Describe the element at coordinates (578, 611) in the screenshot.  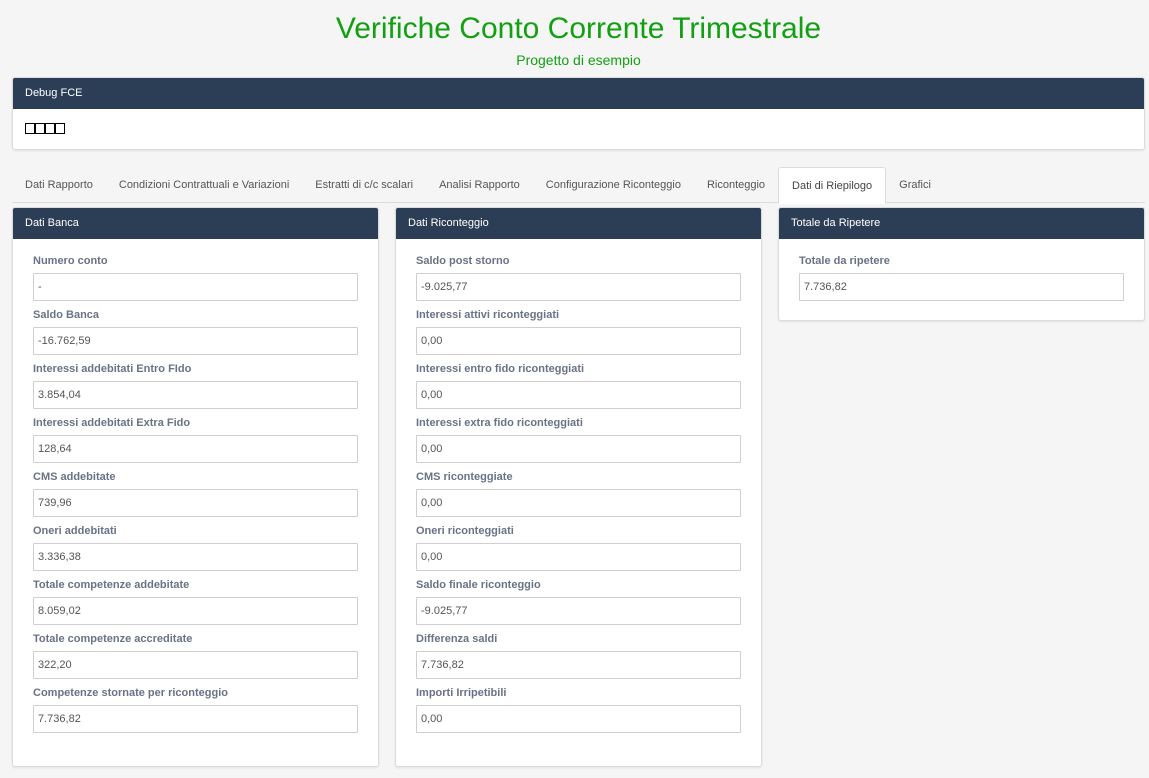
I see `saldo-finale-field: -9.025,77` at that location.